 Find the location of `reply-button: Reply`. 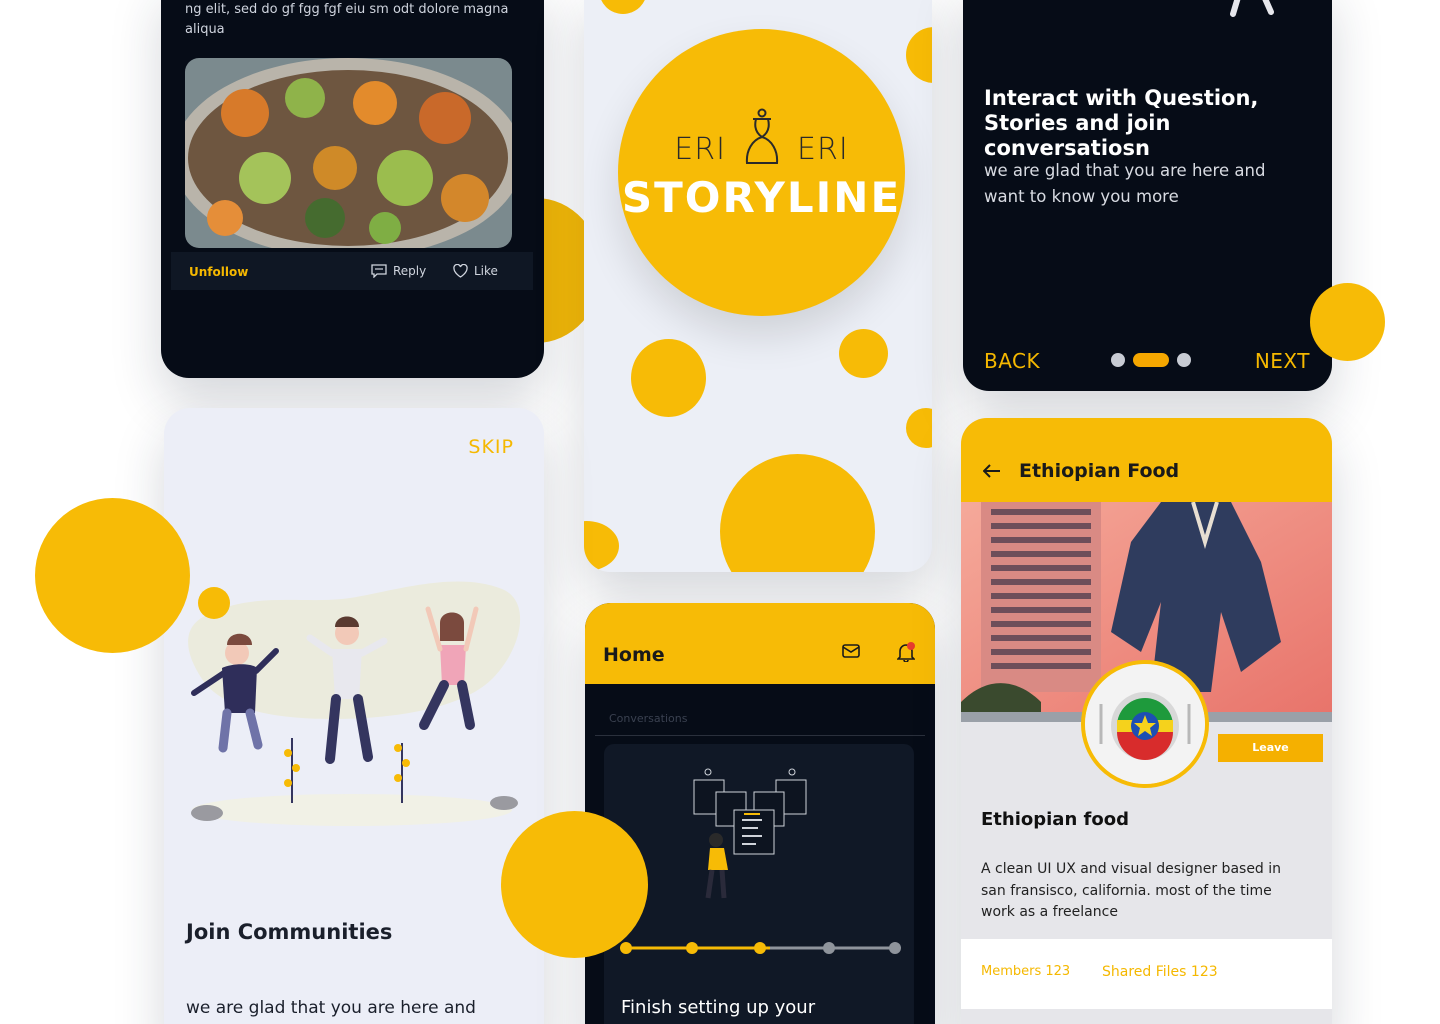

reply-button: Reply is located at coordinates (398, 271).